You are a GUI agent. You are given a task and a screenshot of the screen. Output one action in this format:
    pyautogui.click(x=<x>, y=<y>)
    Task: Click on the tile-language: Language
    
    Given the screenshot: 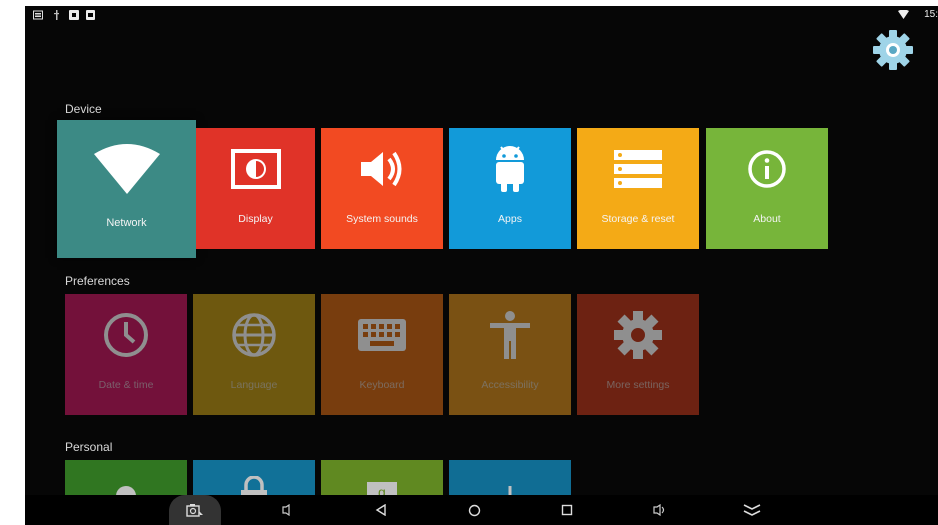 What is the action you would take?
    pyautogui.click(x=254, y=354)
    